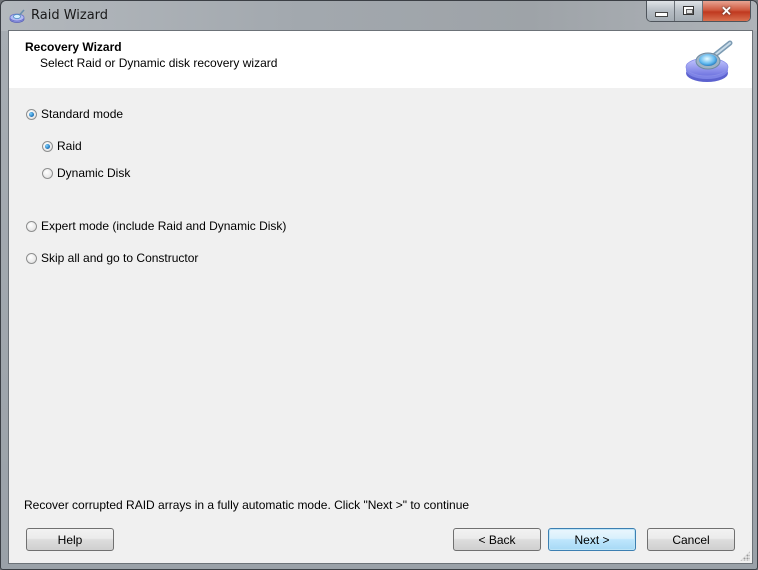  What do you see at coordinates (709, 61) in the screenshot?
I see `disk-magnifier-icon` at bounding box center [709, 61].